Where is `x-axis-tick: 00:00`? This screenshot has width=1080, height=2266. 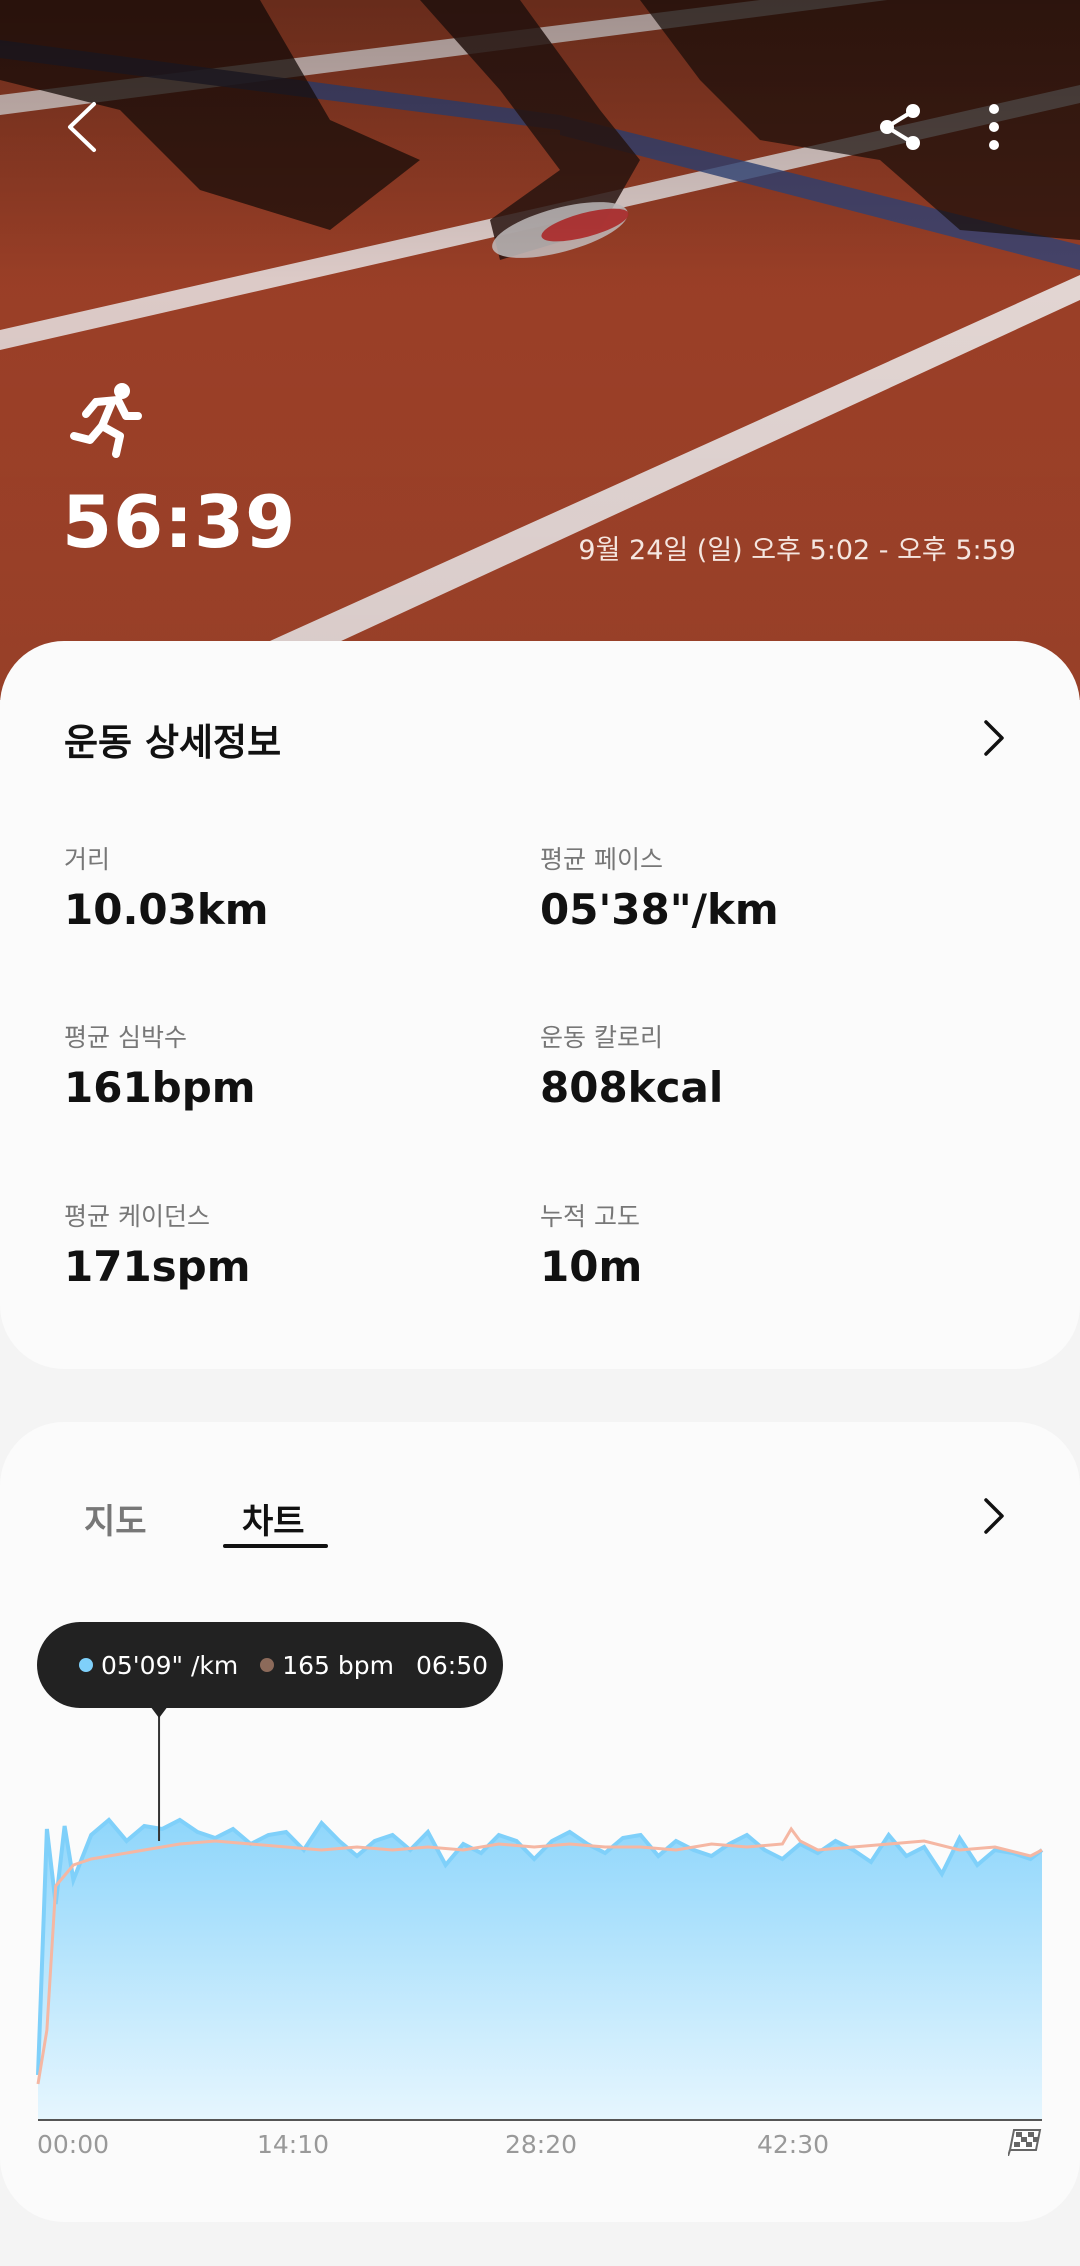 x-axis-tick: 00:00 is located at coordinates (73, 2144).